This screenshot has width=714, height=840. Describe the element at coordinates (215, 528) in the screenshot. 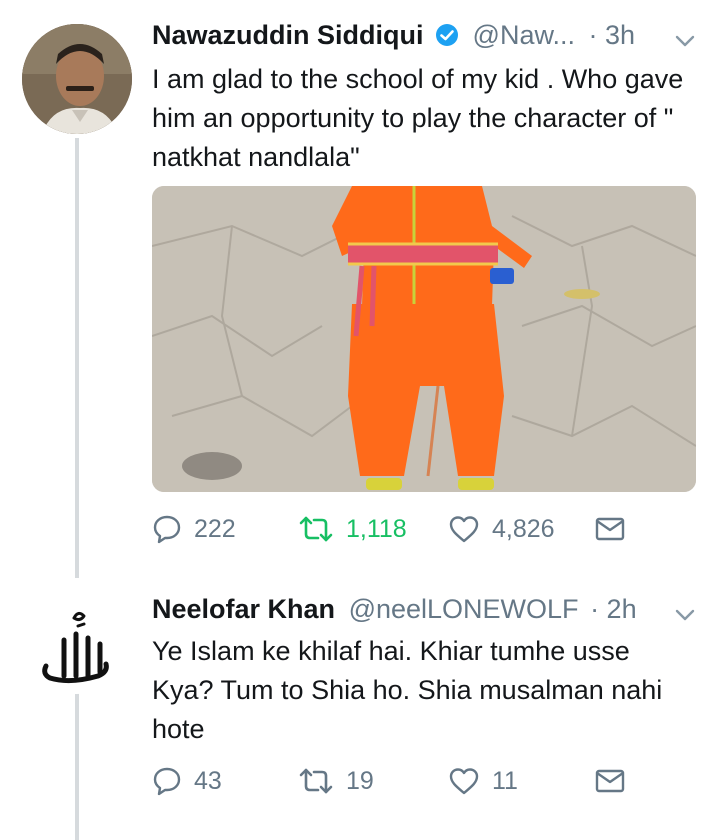

I see `reply-count: 222` at that location.